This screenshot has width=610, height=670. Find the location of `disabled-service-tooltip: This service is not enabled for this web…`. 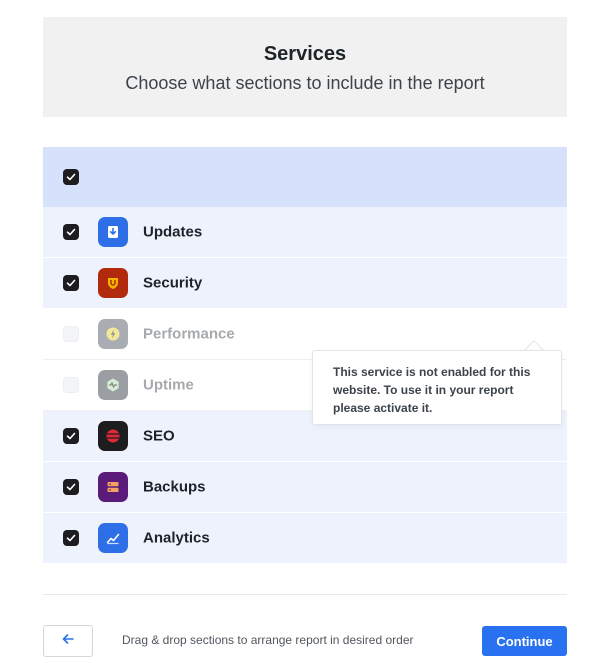

disabled-service-tooltip: This service is not enabled for this web… is located at coordinates (437, 387).